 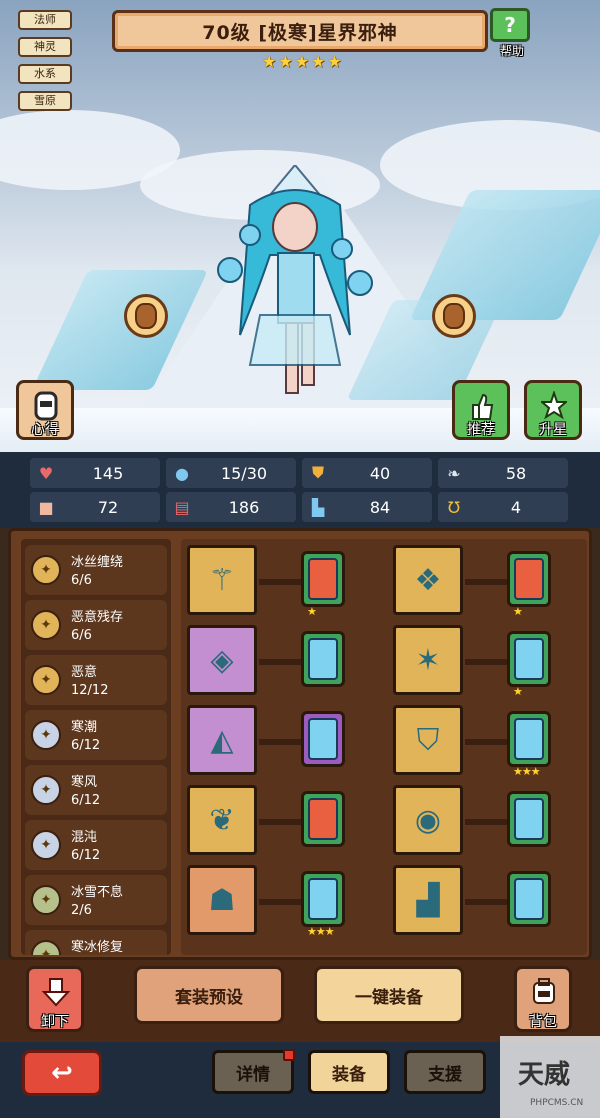 I want to click on tag-element: 水系, so click(x=45, y=74).